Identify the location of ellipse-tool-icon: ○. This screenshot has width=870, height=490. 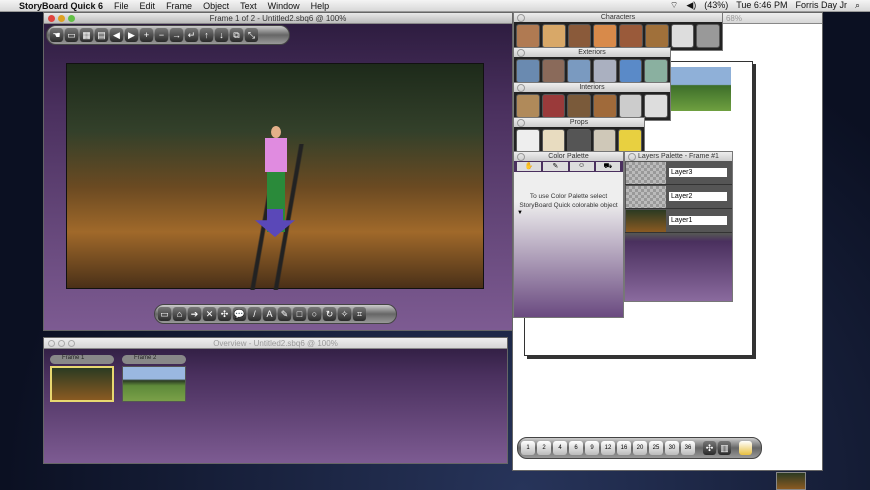
(314, 314).